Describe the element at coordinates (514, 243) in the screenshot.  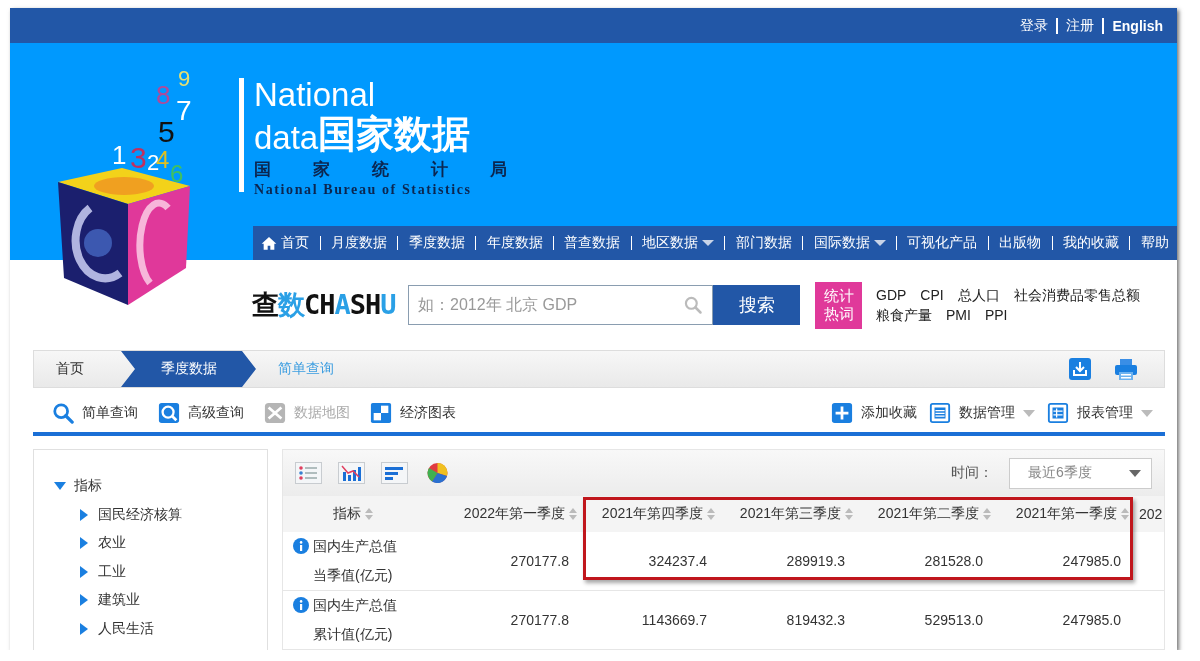
I see `nav-item: 年度数据` at that location.